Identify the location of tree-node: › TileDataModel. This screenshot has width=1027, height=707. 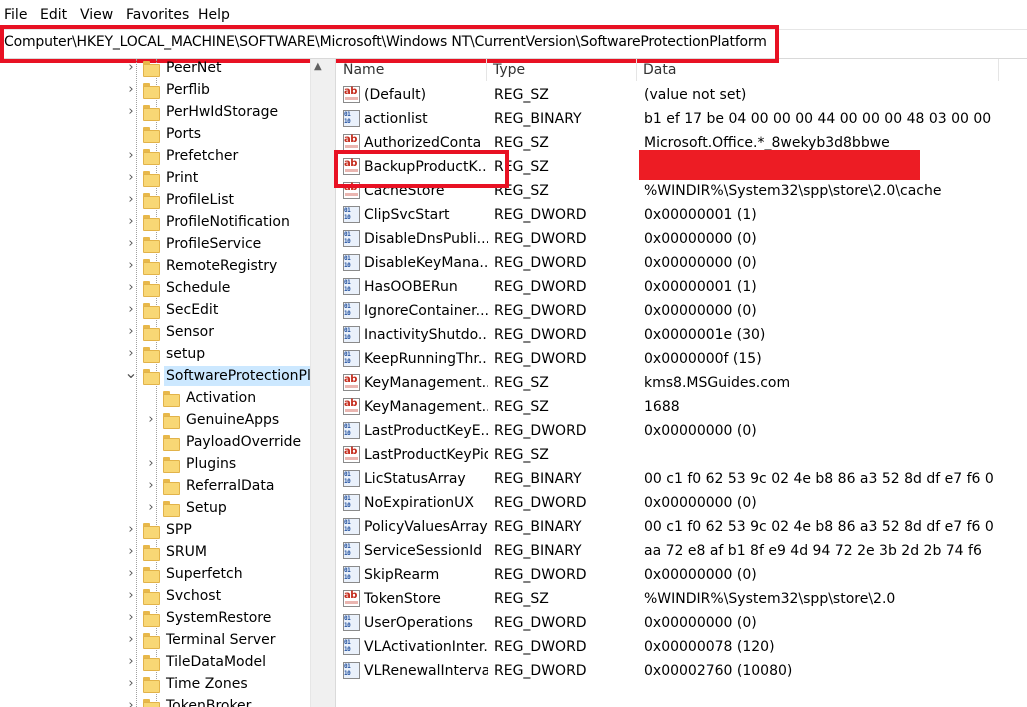
(156, 662).